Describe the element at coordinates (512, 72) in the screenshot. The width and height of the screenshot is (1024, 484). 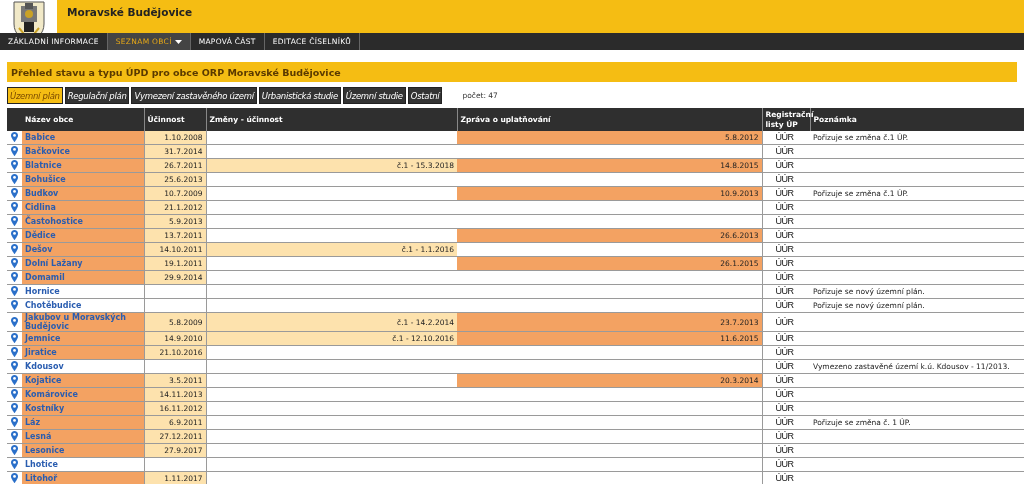
I see `section-heading: Přehled stavu a typu ÚPD pro obce ORP Moravské Budějovice` at that location.